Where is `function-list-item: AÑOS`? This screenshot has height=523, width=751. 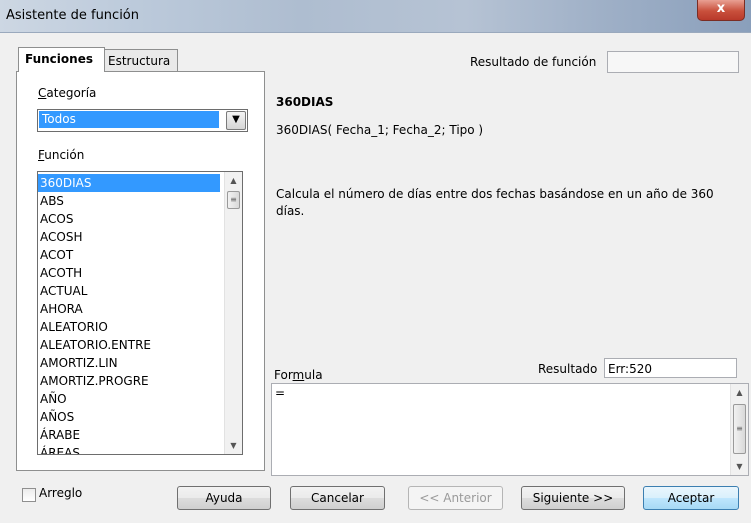 function-list-item: AÑOS is located at coordinates (129, 417).